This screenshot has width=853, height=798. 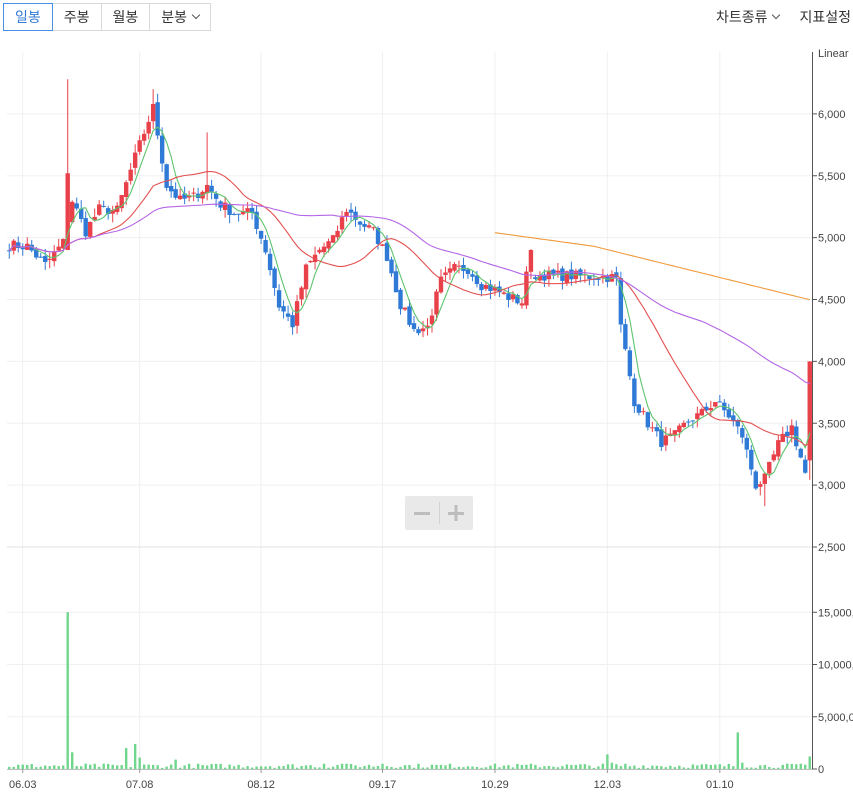 What do you see at coordinates (383, 785) in the screenshot?
I see `x-tick-label: 09.17` at bounding box center [383, 785].